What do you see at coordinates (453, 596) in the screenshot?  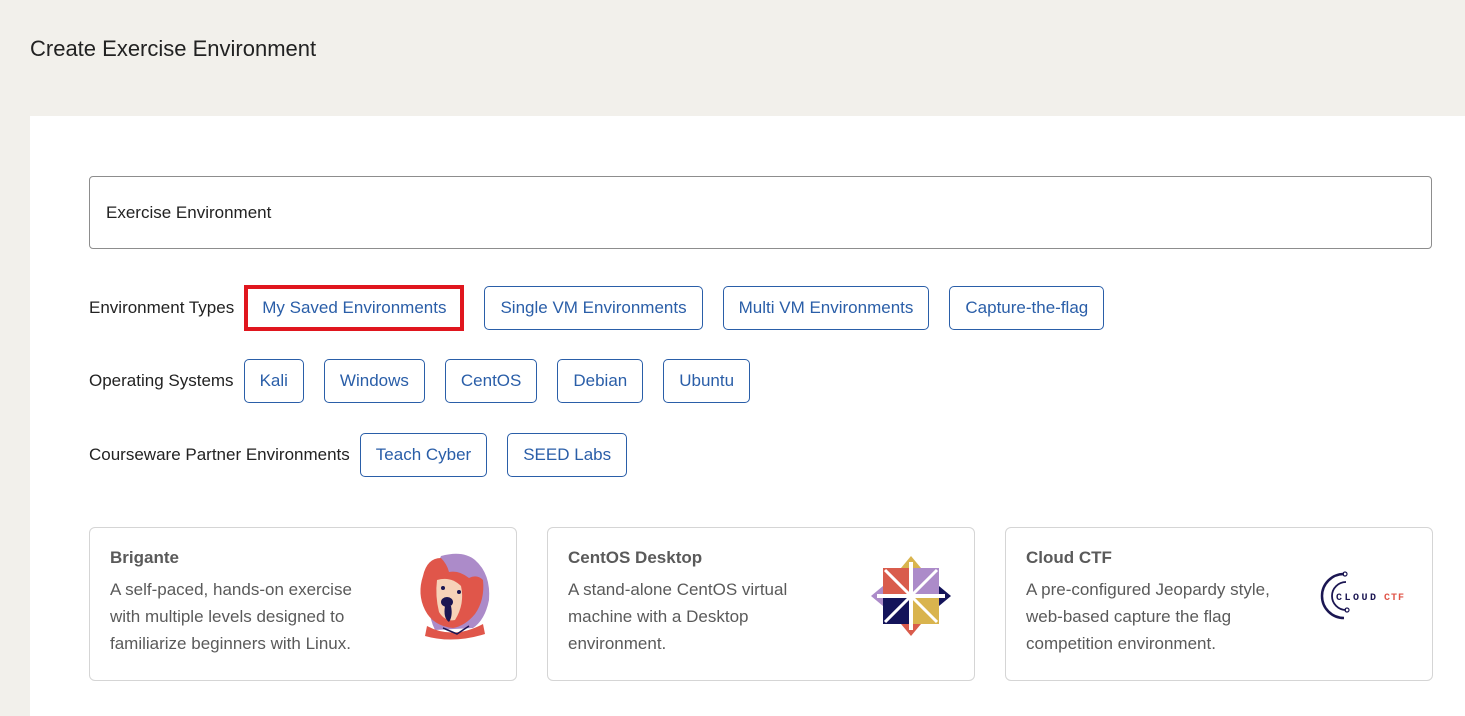 I see `brigante-dog-logo-icon` at bounding box center [453, 596].